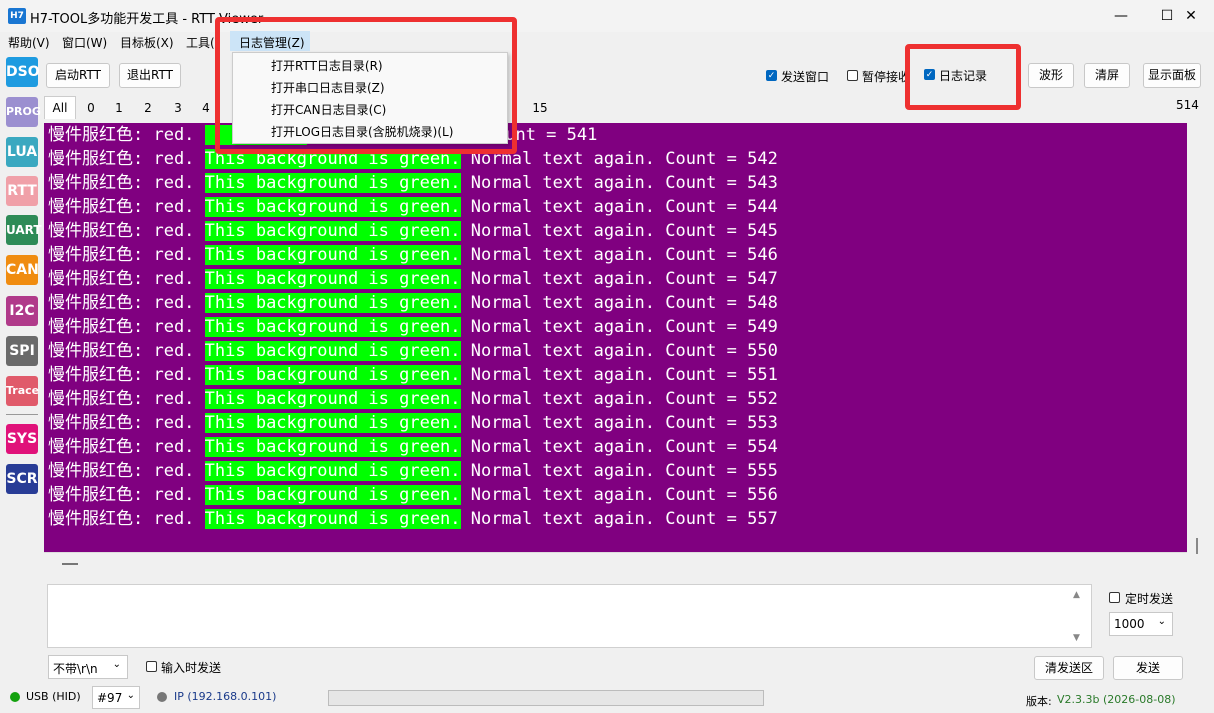  Describe the element at coordinates (225, 696) in the screenshot. I see `ip-status-label: IP (192.168.0.101)` at that location.